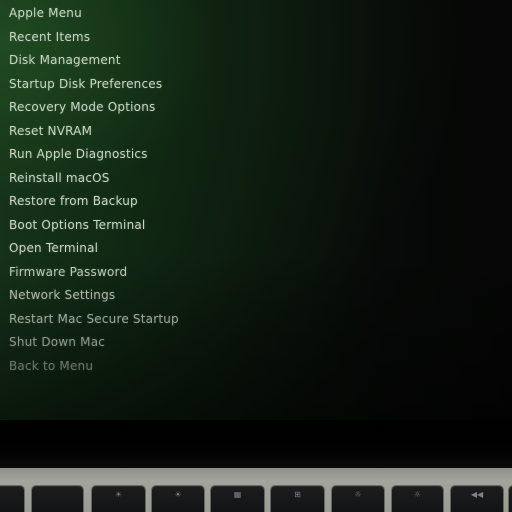 The width and height of the screenshot is (512, 512). I want to click on keyboard-key: ⊞, so click(297, 499).